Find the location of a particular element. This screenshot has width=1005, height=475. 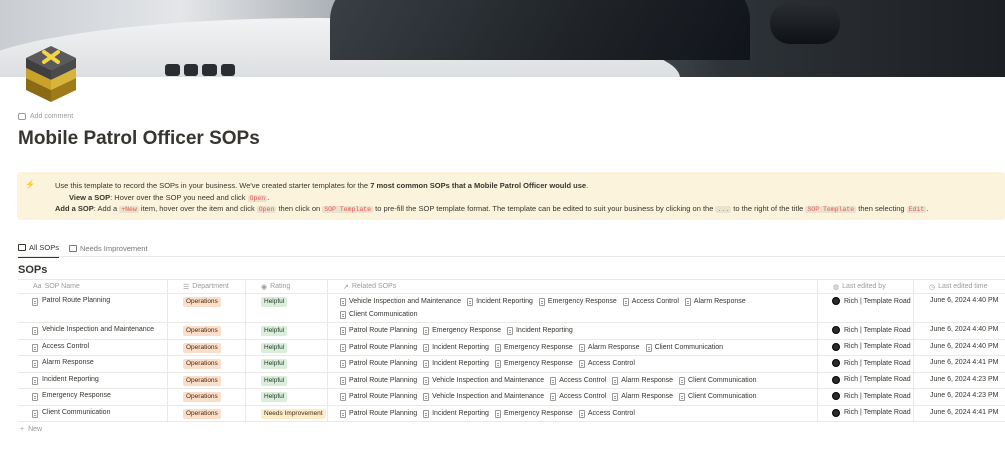

callout-text: to the right of the title is located at coordinates (768, 208).